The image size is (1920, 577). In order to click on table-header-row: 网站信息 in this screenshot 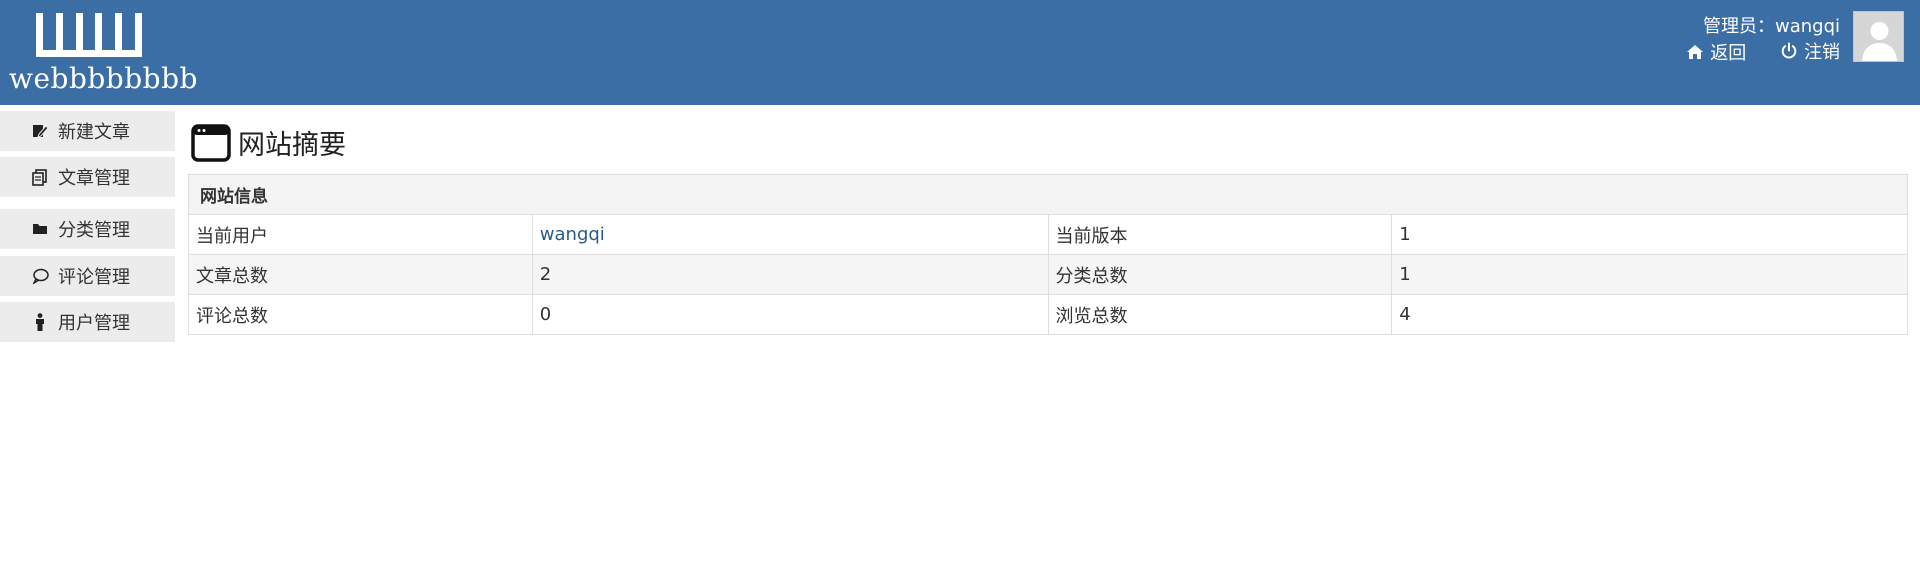, I will do `click(1048, 194)`.